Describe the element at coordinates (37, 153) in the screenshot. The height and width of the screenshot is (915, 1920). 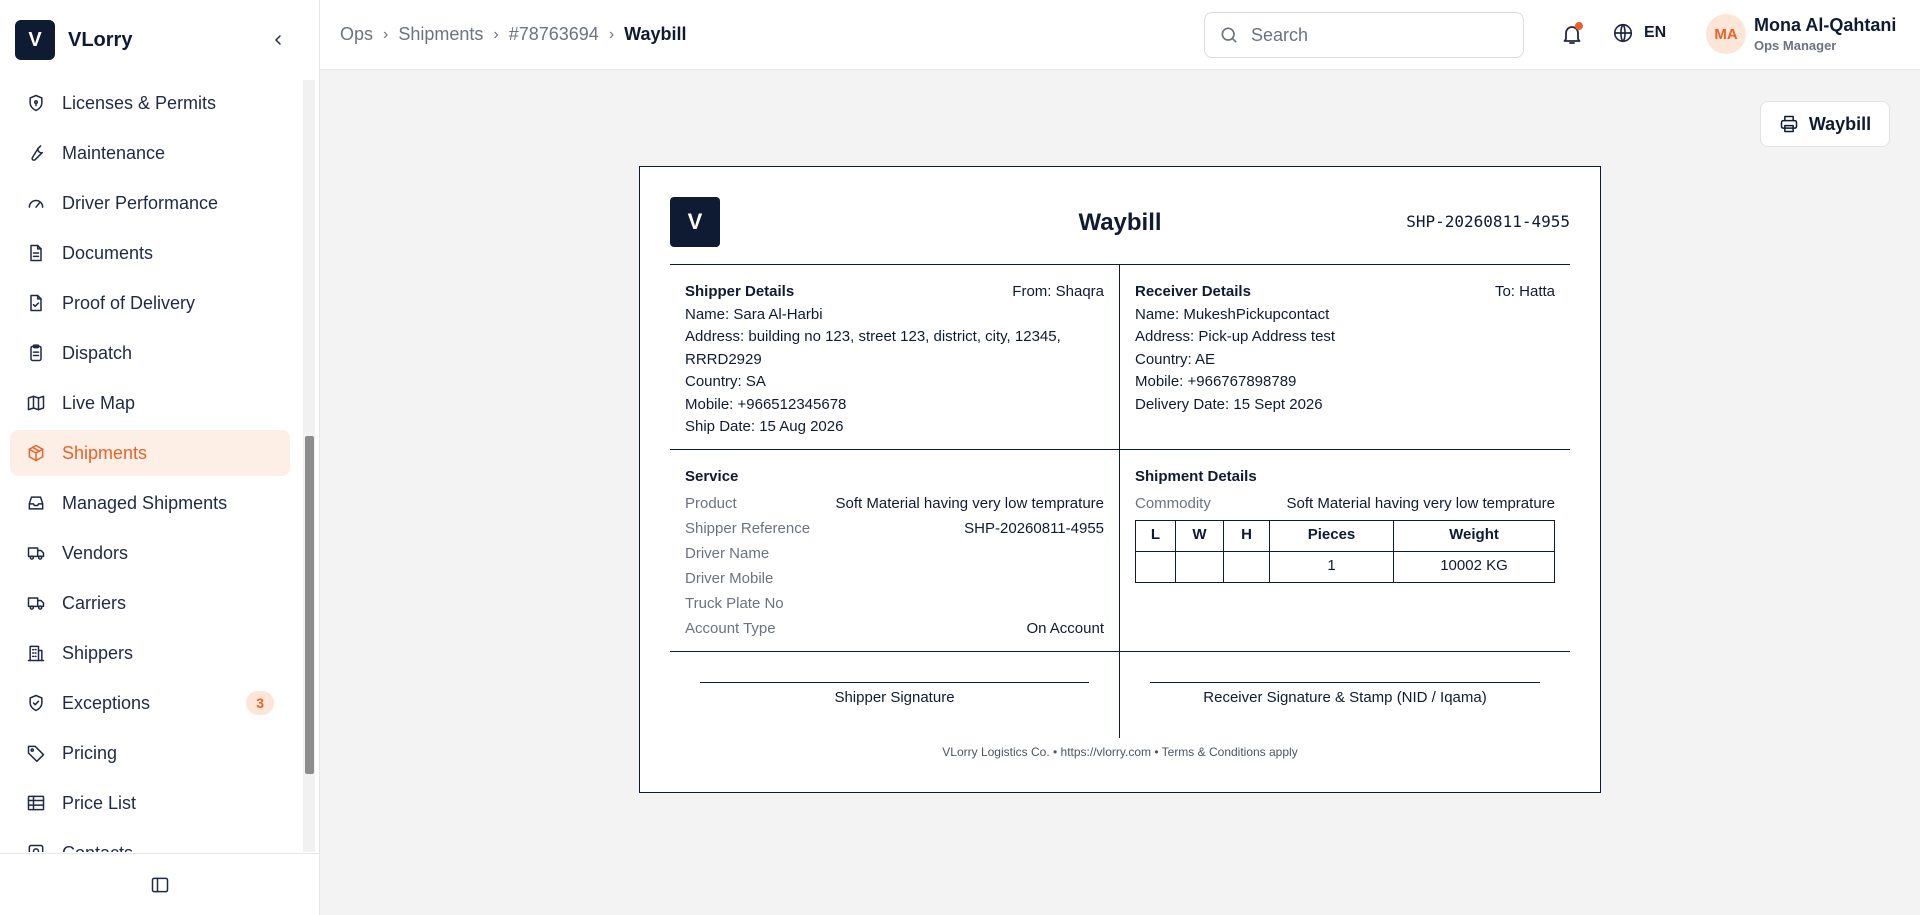
I see `wrench-icon` at that location.